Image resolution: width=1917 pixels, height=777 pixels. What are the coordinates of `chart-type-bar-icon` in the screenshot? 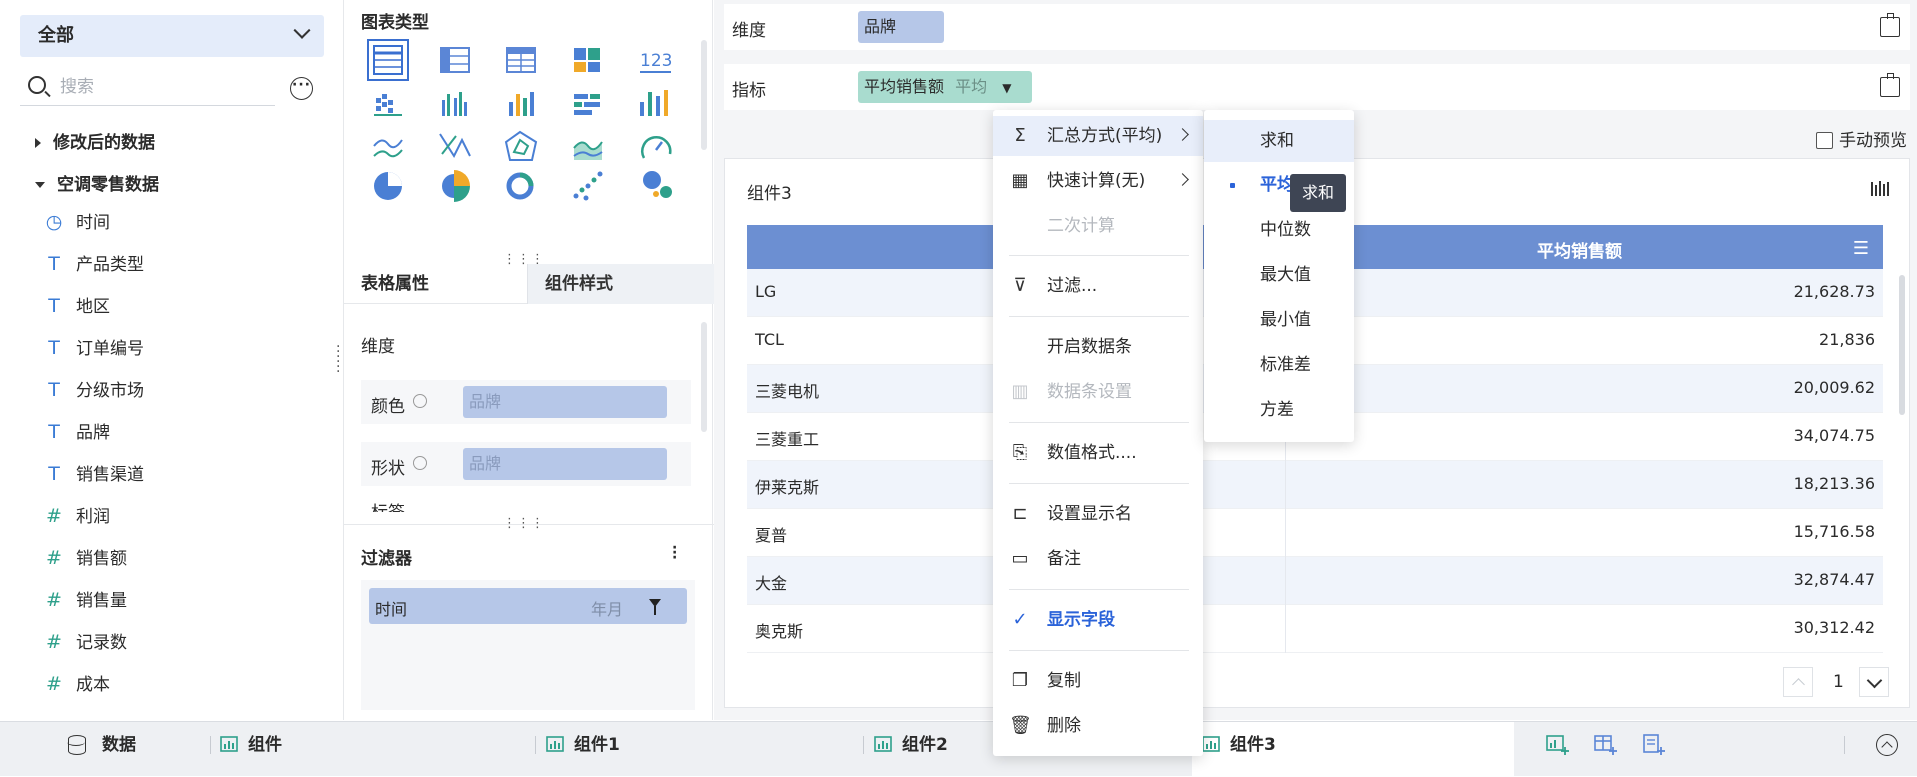 It's located at (521, 104).